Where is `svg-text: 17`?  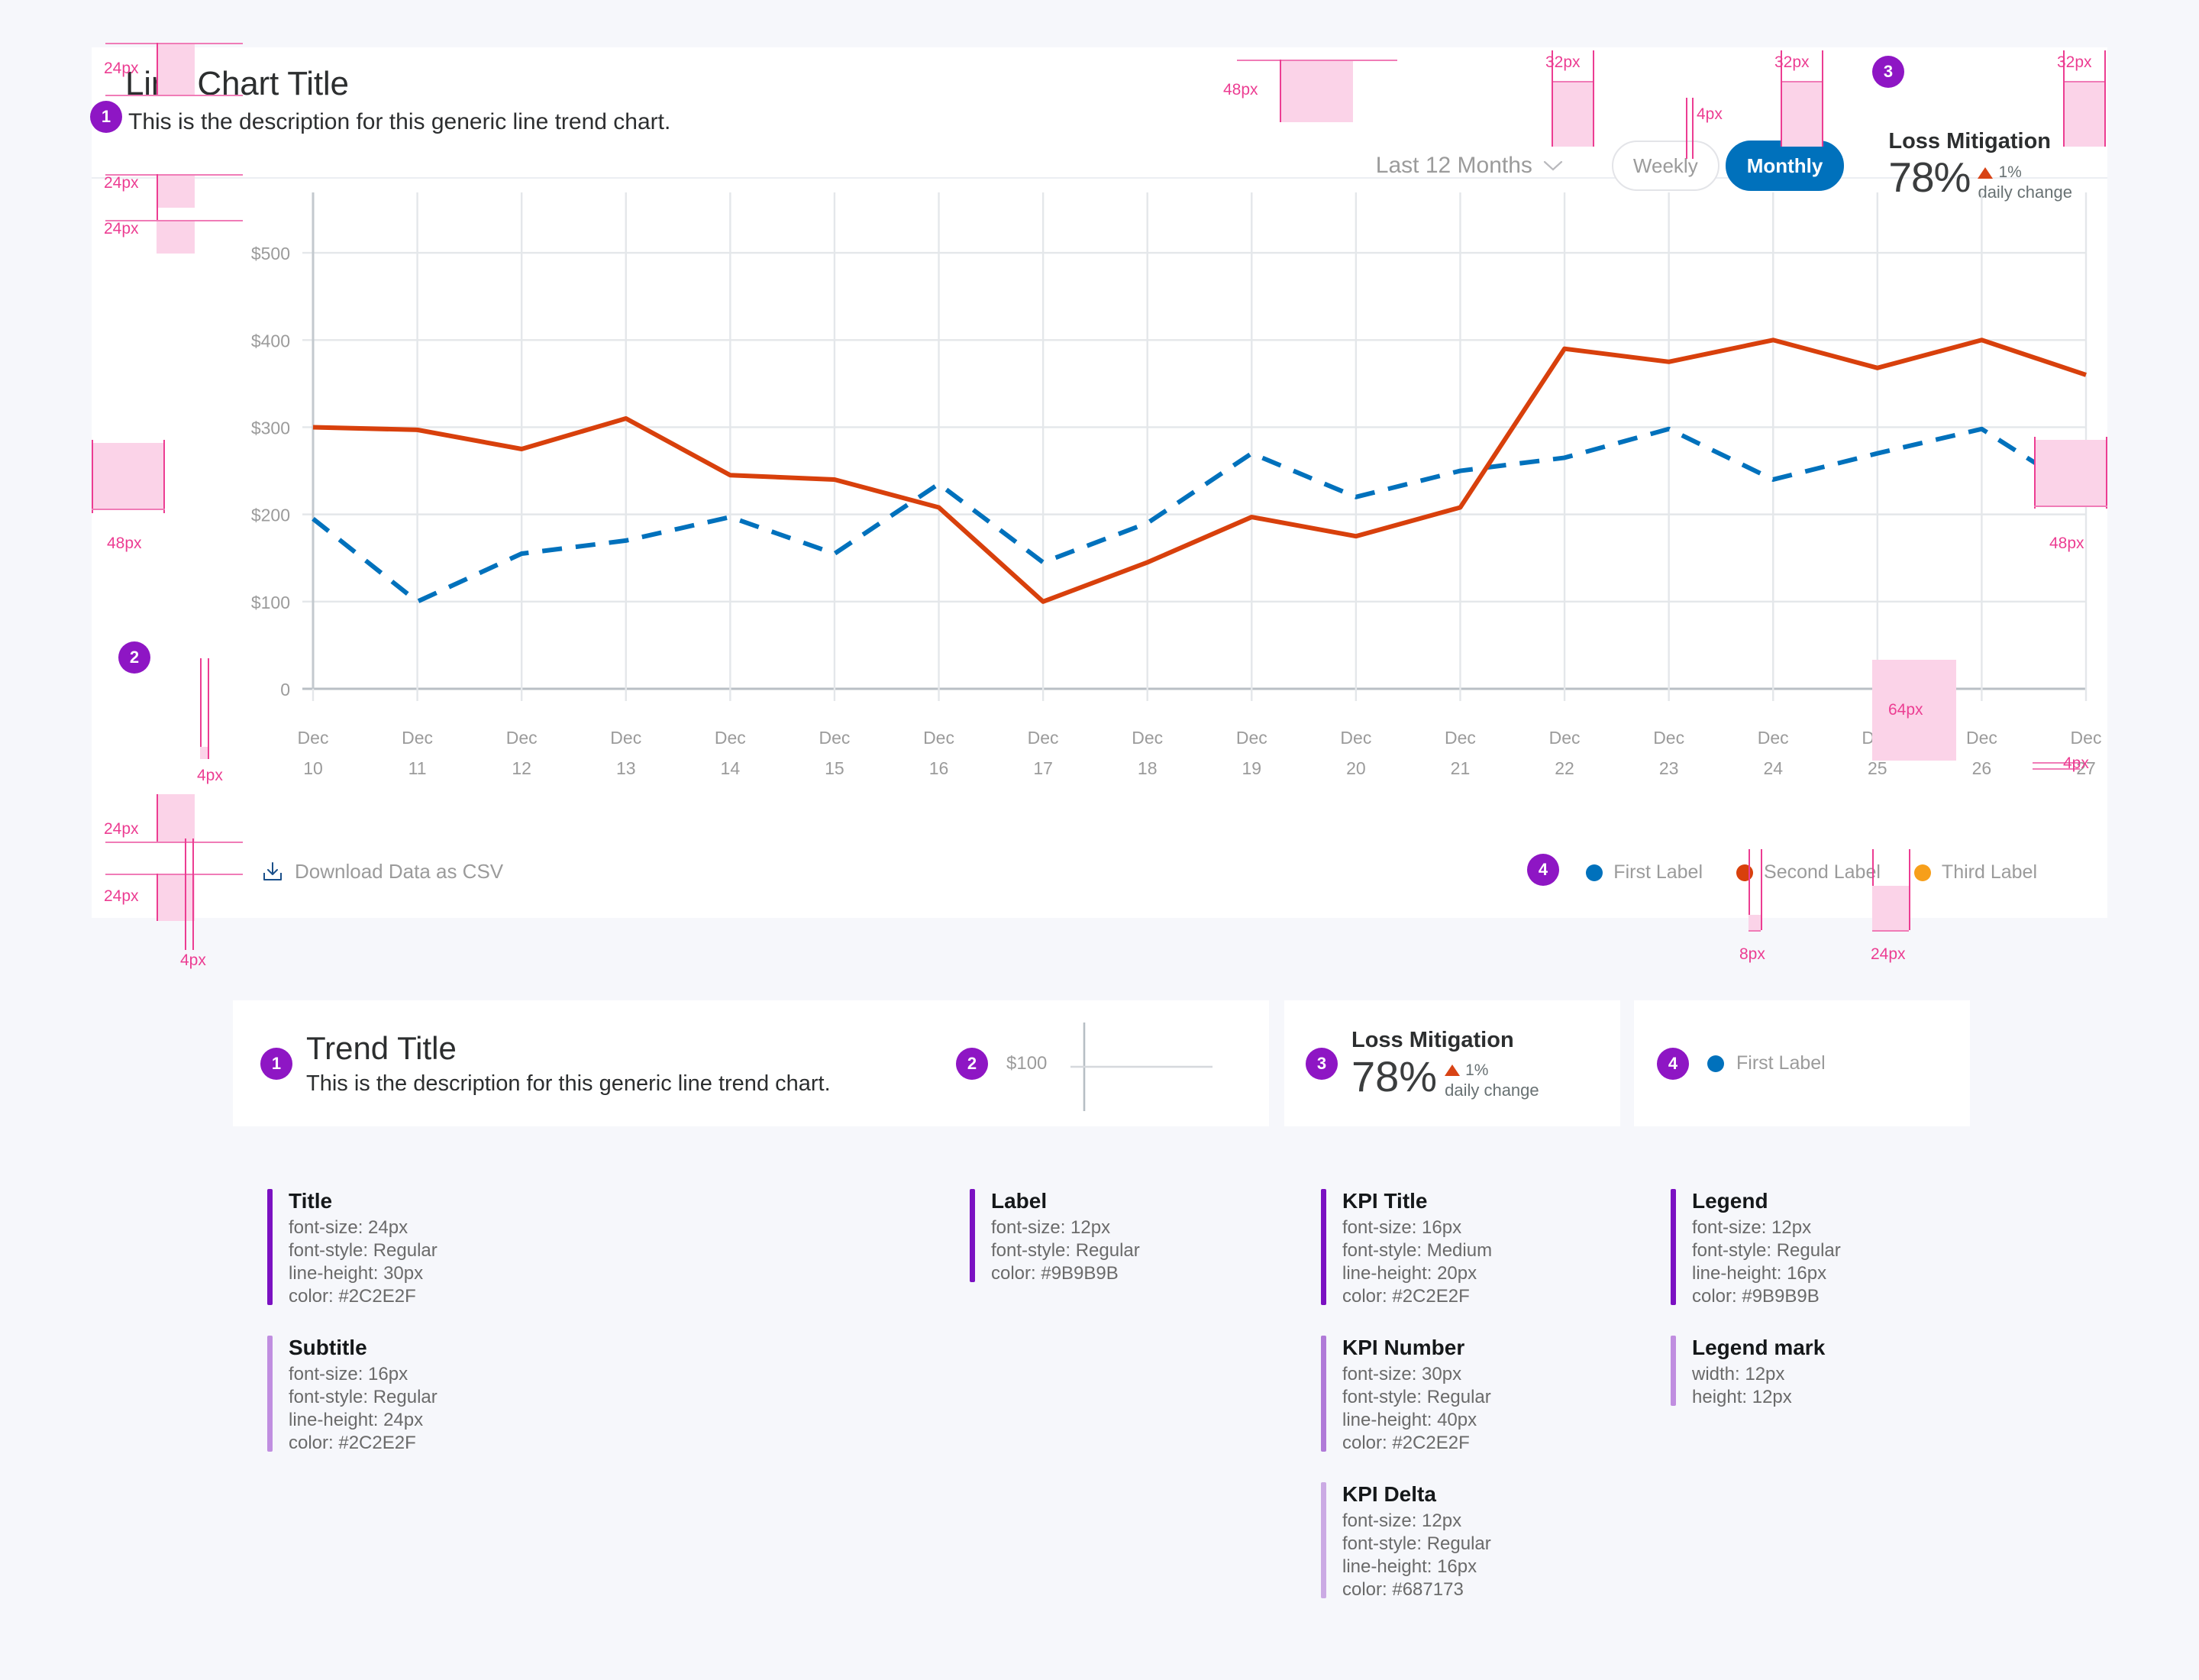 svg-text: 17 is located at coordinates (1043, 768).